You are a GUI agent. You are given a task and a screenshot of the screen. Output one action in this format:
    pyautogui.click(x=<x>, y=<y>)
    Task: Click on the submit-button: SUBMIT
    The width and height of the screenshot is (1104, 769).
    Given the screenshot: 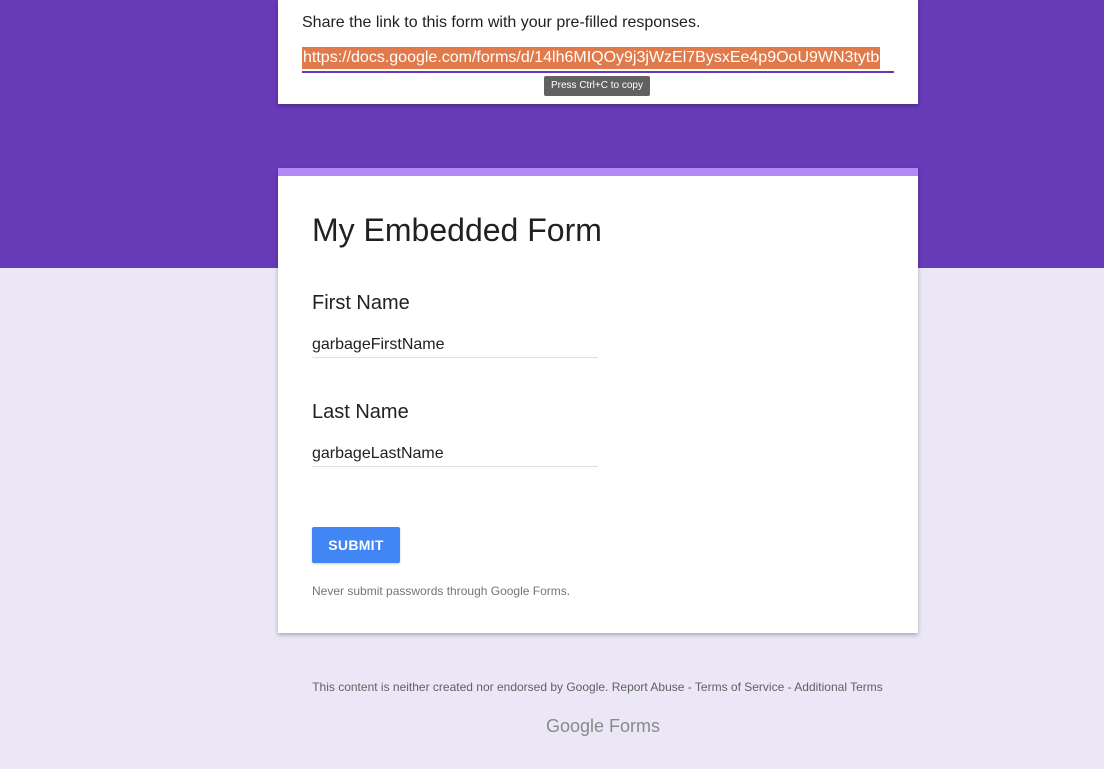 What is the action you would take?
    pyautogui.click(x=356, y=545)
    